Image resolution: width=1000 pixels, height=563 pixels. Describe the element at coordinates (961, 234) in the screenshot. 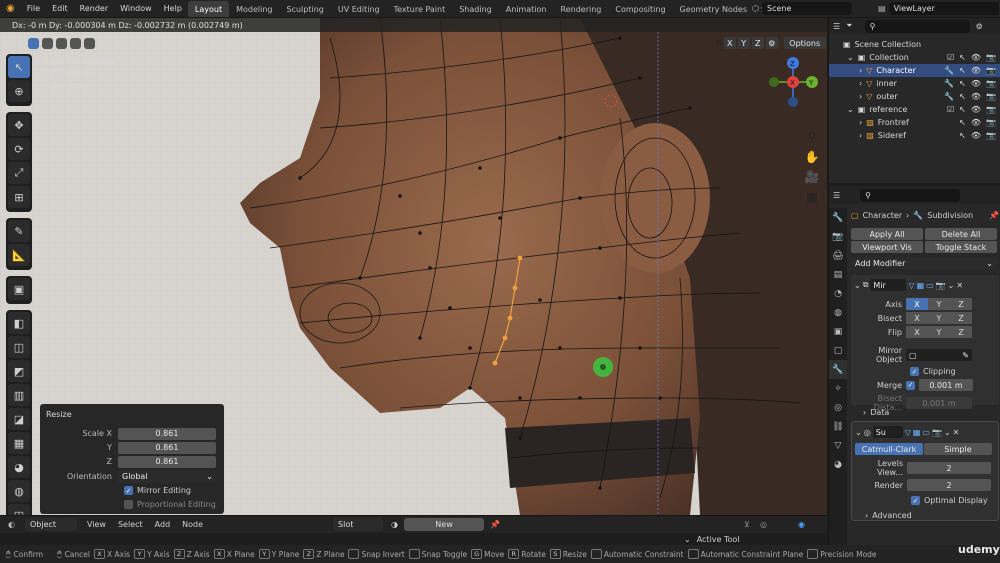

I see `delete-all-button: Delete All` at that location.